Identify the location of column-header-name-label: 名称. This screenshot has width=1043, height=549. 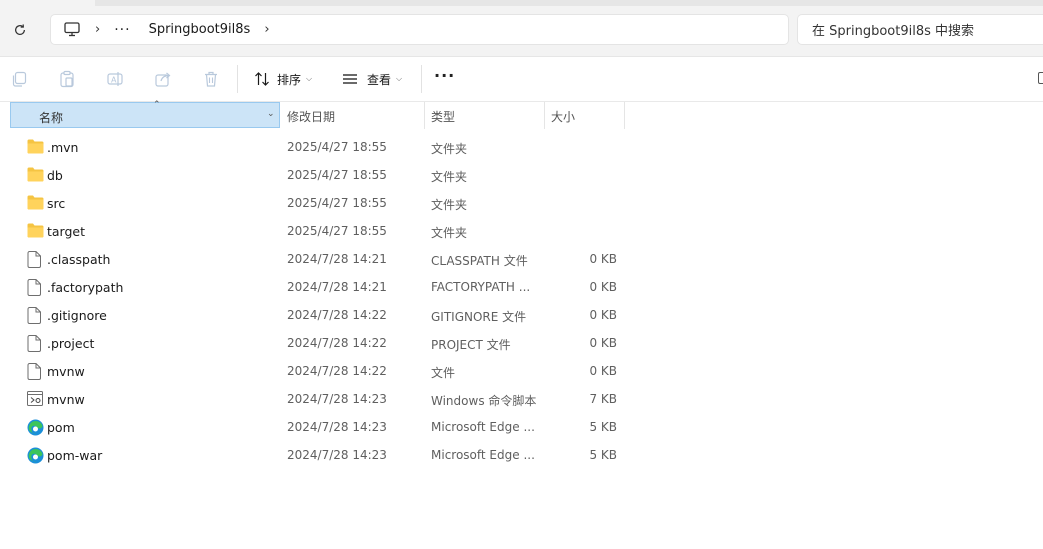
(51, 118).